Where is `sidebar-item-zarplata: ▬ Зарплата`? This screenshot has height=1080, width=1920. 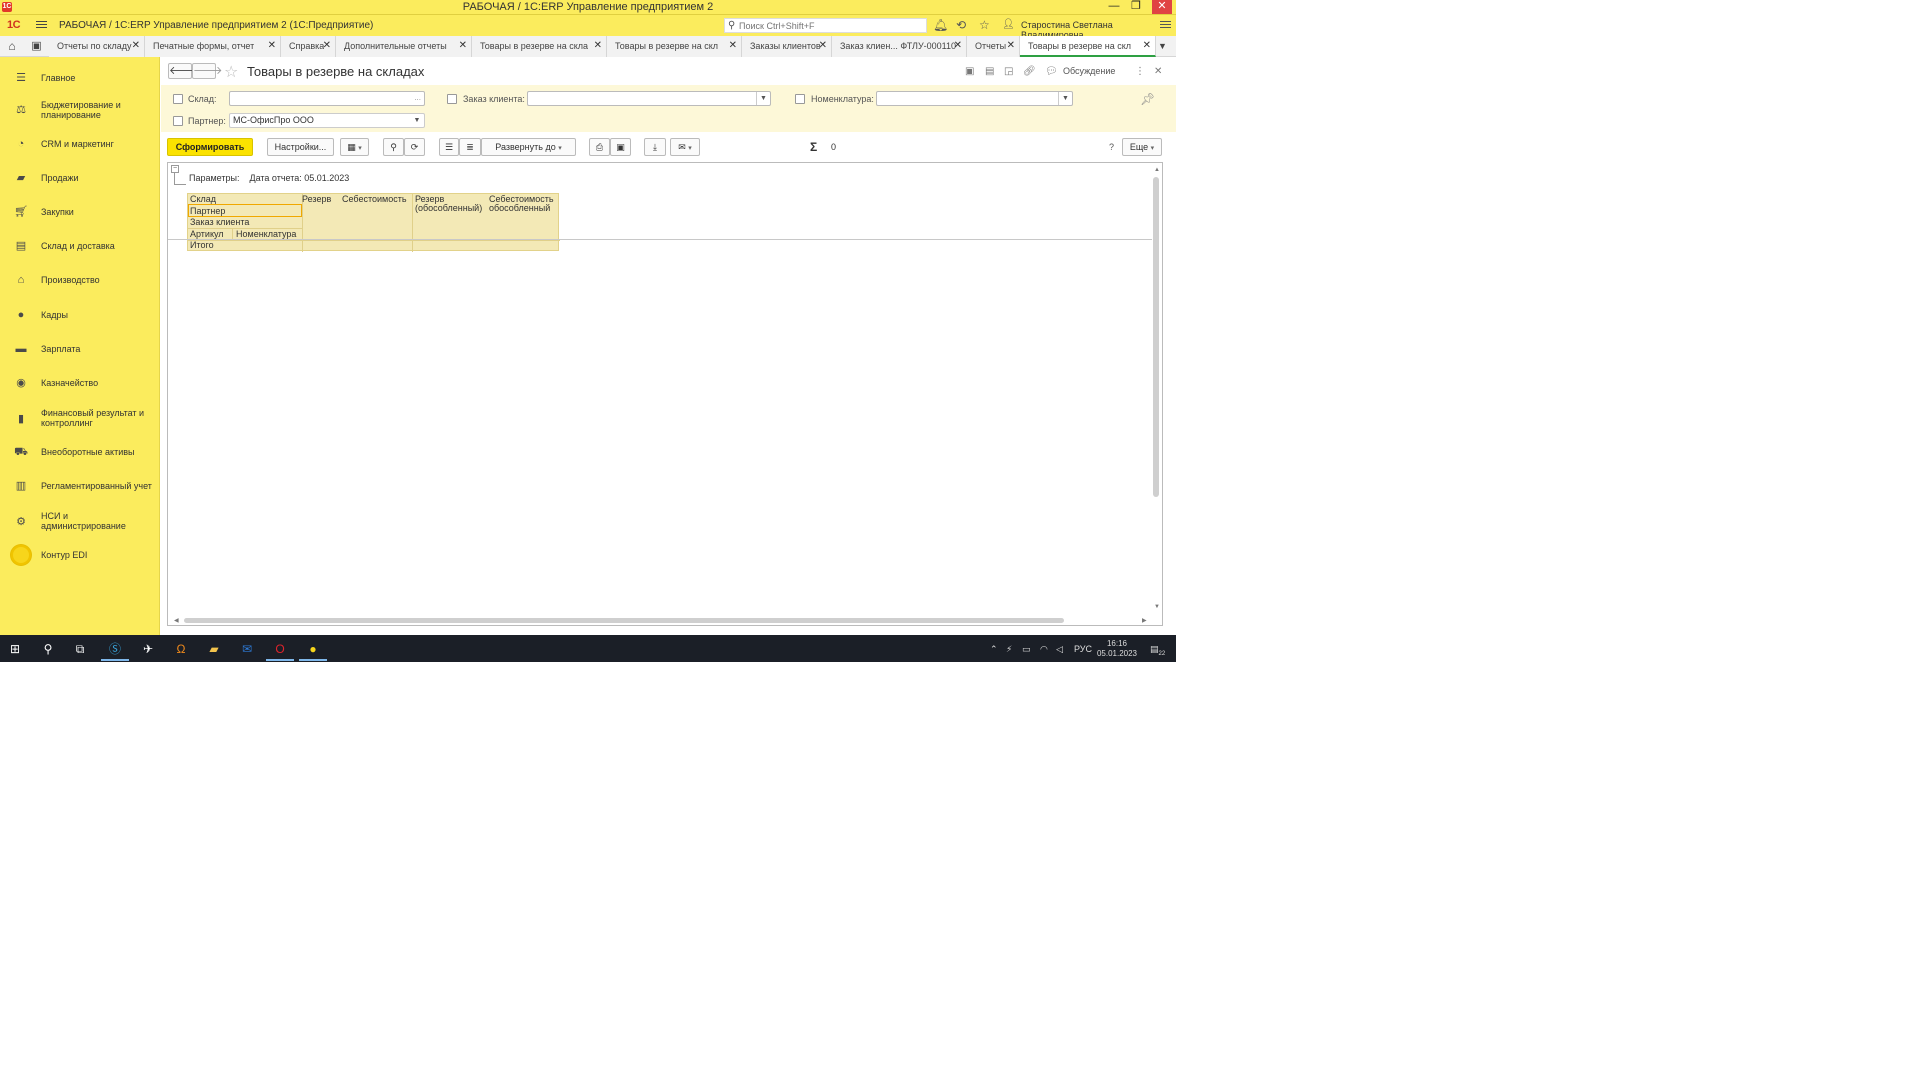 sidebar-item-zarplata: ▬ Зарплата is located at coordinates (80, 349).